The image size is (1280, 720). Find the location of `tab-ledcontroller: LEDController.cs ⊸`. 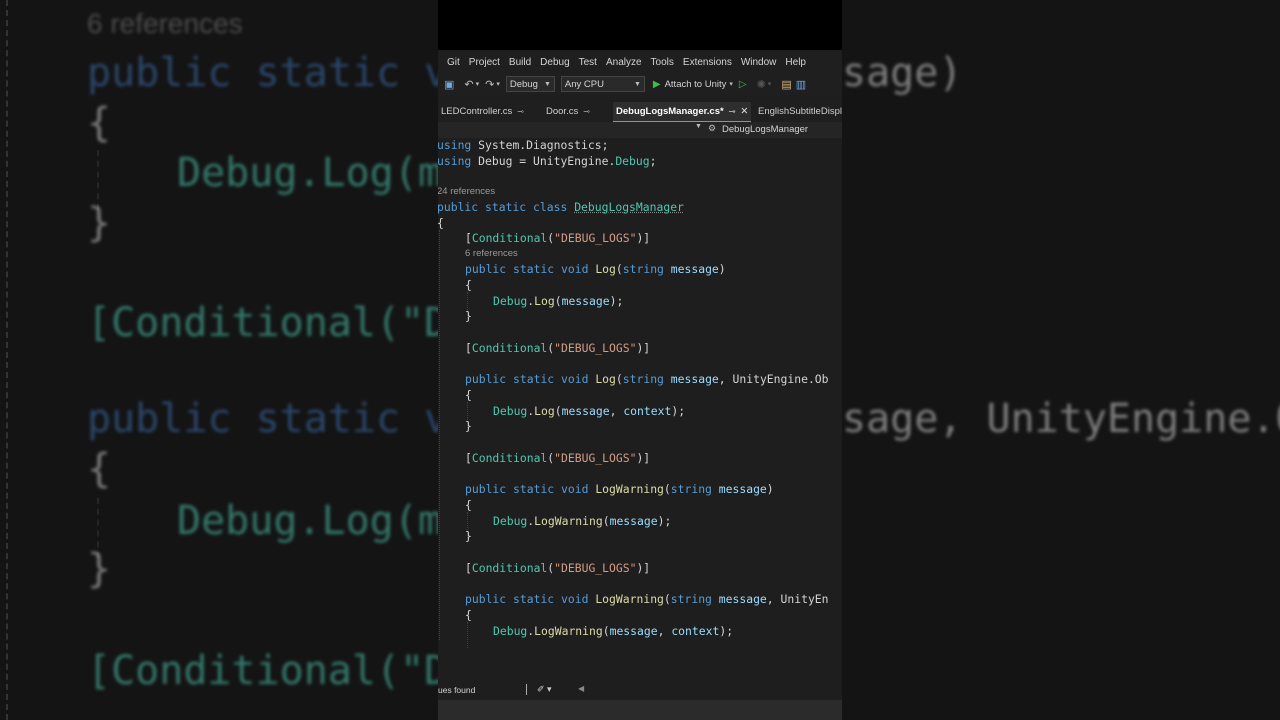

tab-ledcontroller: LEDController.cs ⊸ is located at coordinates (482, 111).